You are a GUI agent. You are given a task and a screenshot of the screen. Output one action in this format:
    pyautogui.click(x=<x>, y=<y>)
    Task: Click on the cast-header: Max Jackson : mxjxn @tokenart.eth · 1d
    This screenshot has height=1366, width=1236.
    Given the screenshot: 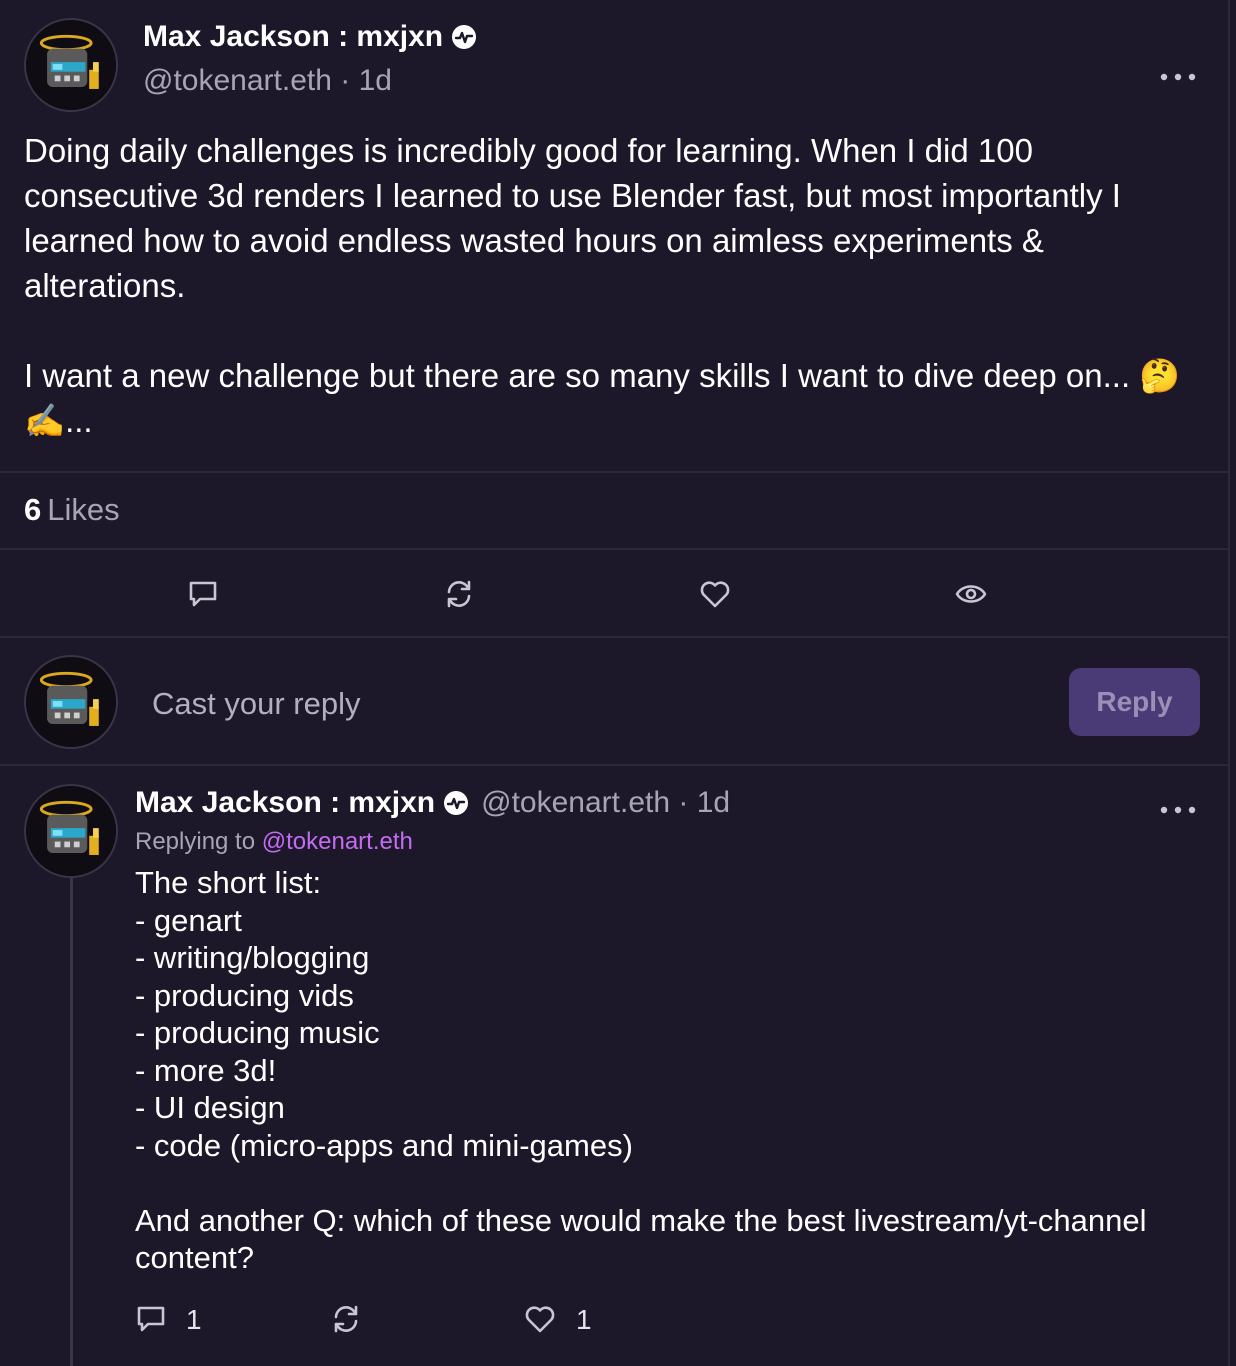 What is the action you would take?
    pyautogui.click(x=310, y=59)
    